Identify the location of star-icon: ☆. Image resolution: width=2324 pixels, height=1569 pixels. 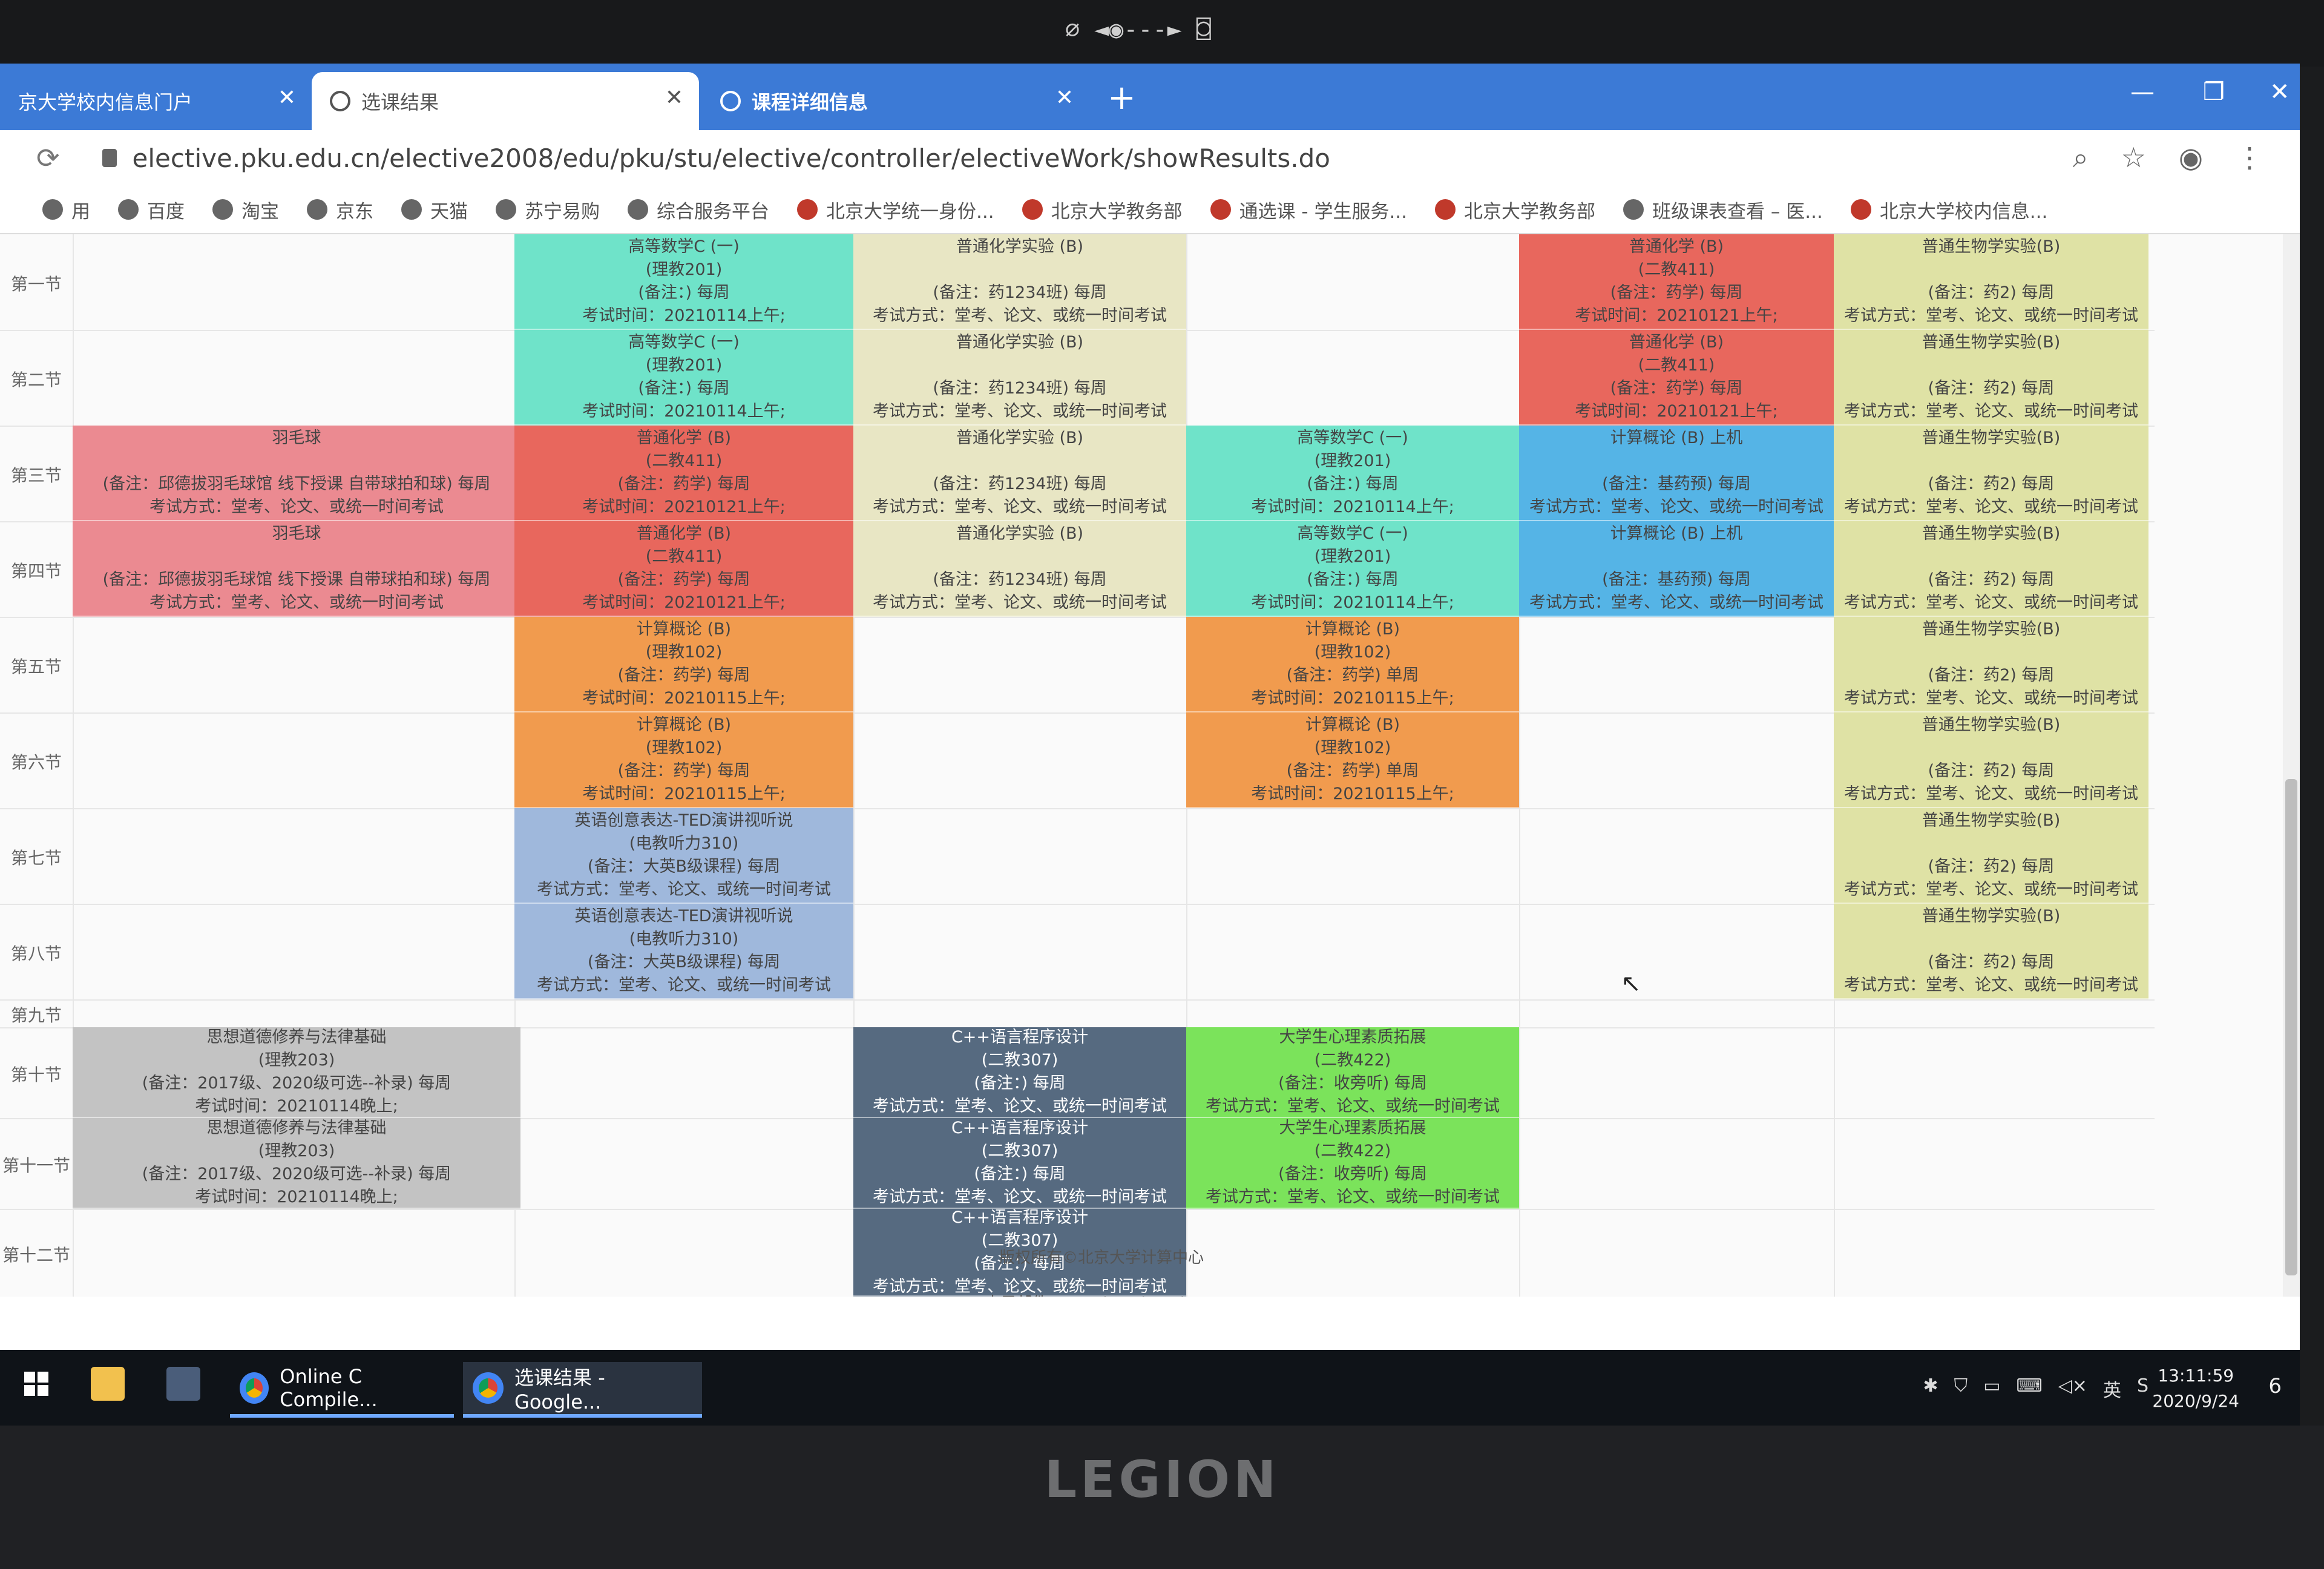
(2133, 158).